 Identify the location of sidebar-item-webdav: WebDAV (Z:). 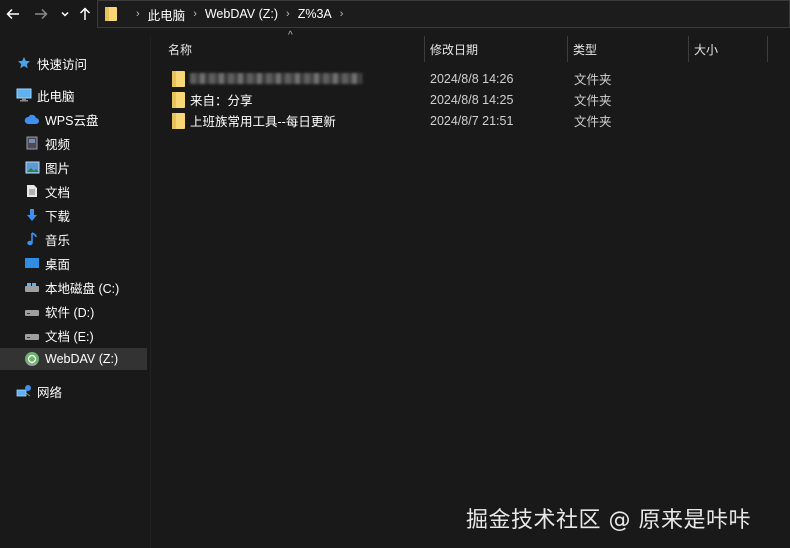
(73, 359).